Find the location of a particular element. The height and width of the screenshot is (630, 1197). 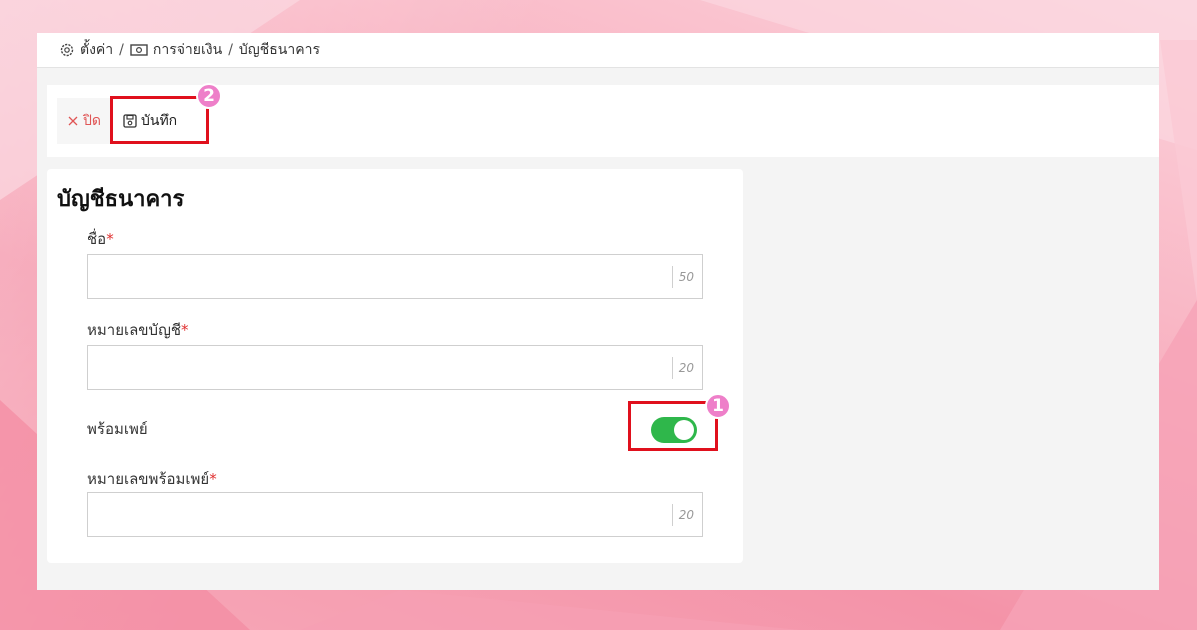

account-number-field-label: หมายเลขบัญชี* is located at coordinates (138, 330).